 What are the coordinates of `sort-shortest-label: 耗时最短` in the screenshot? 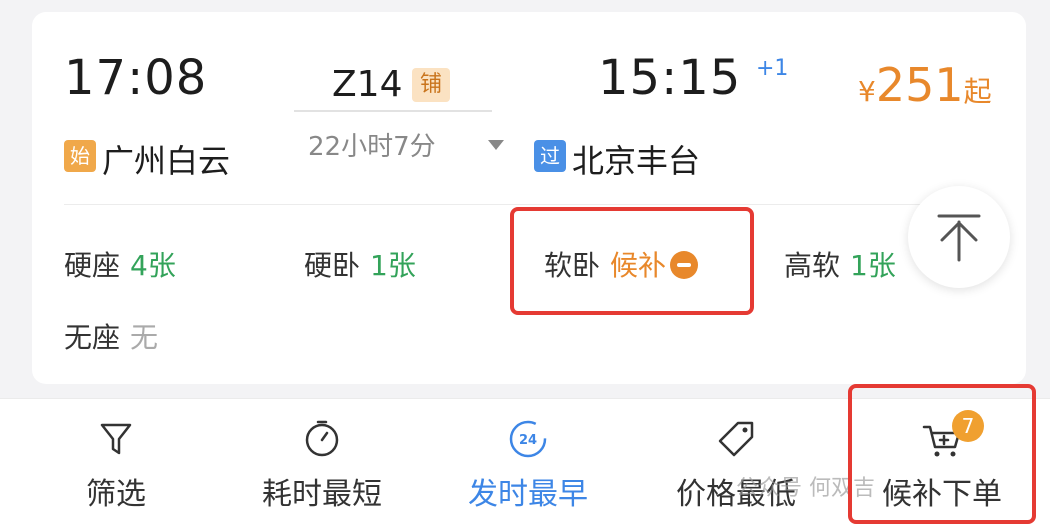 It's located at (322, 494).